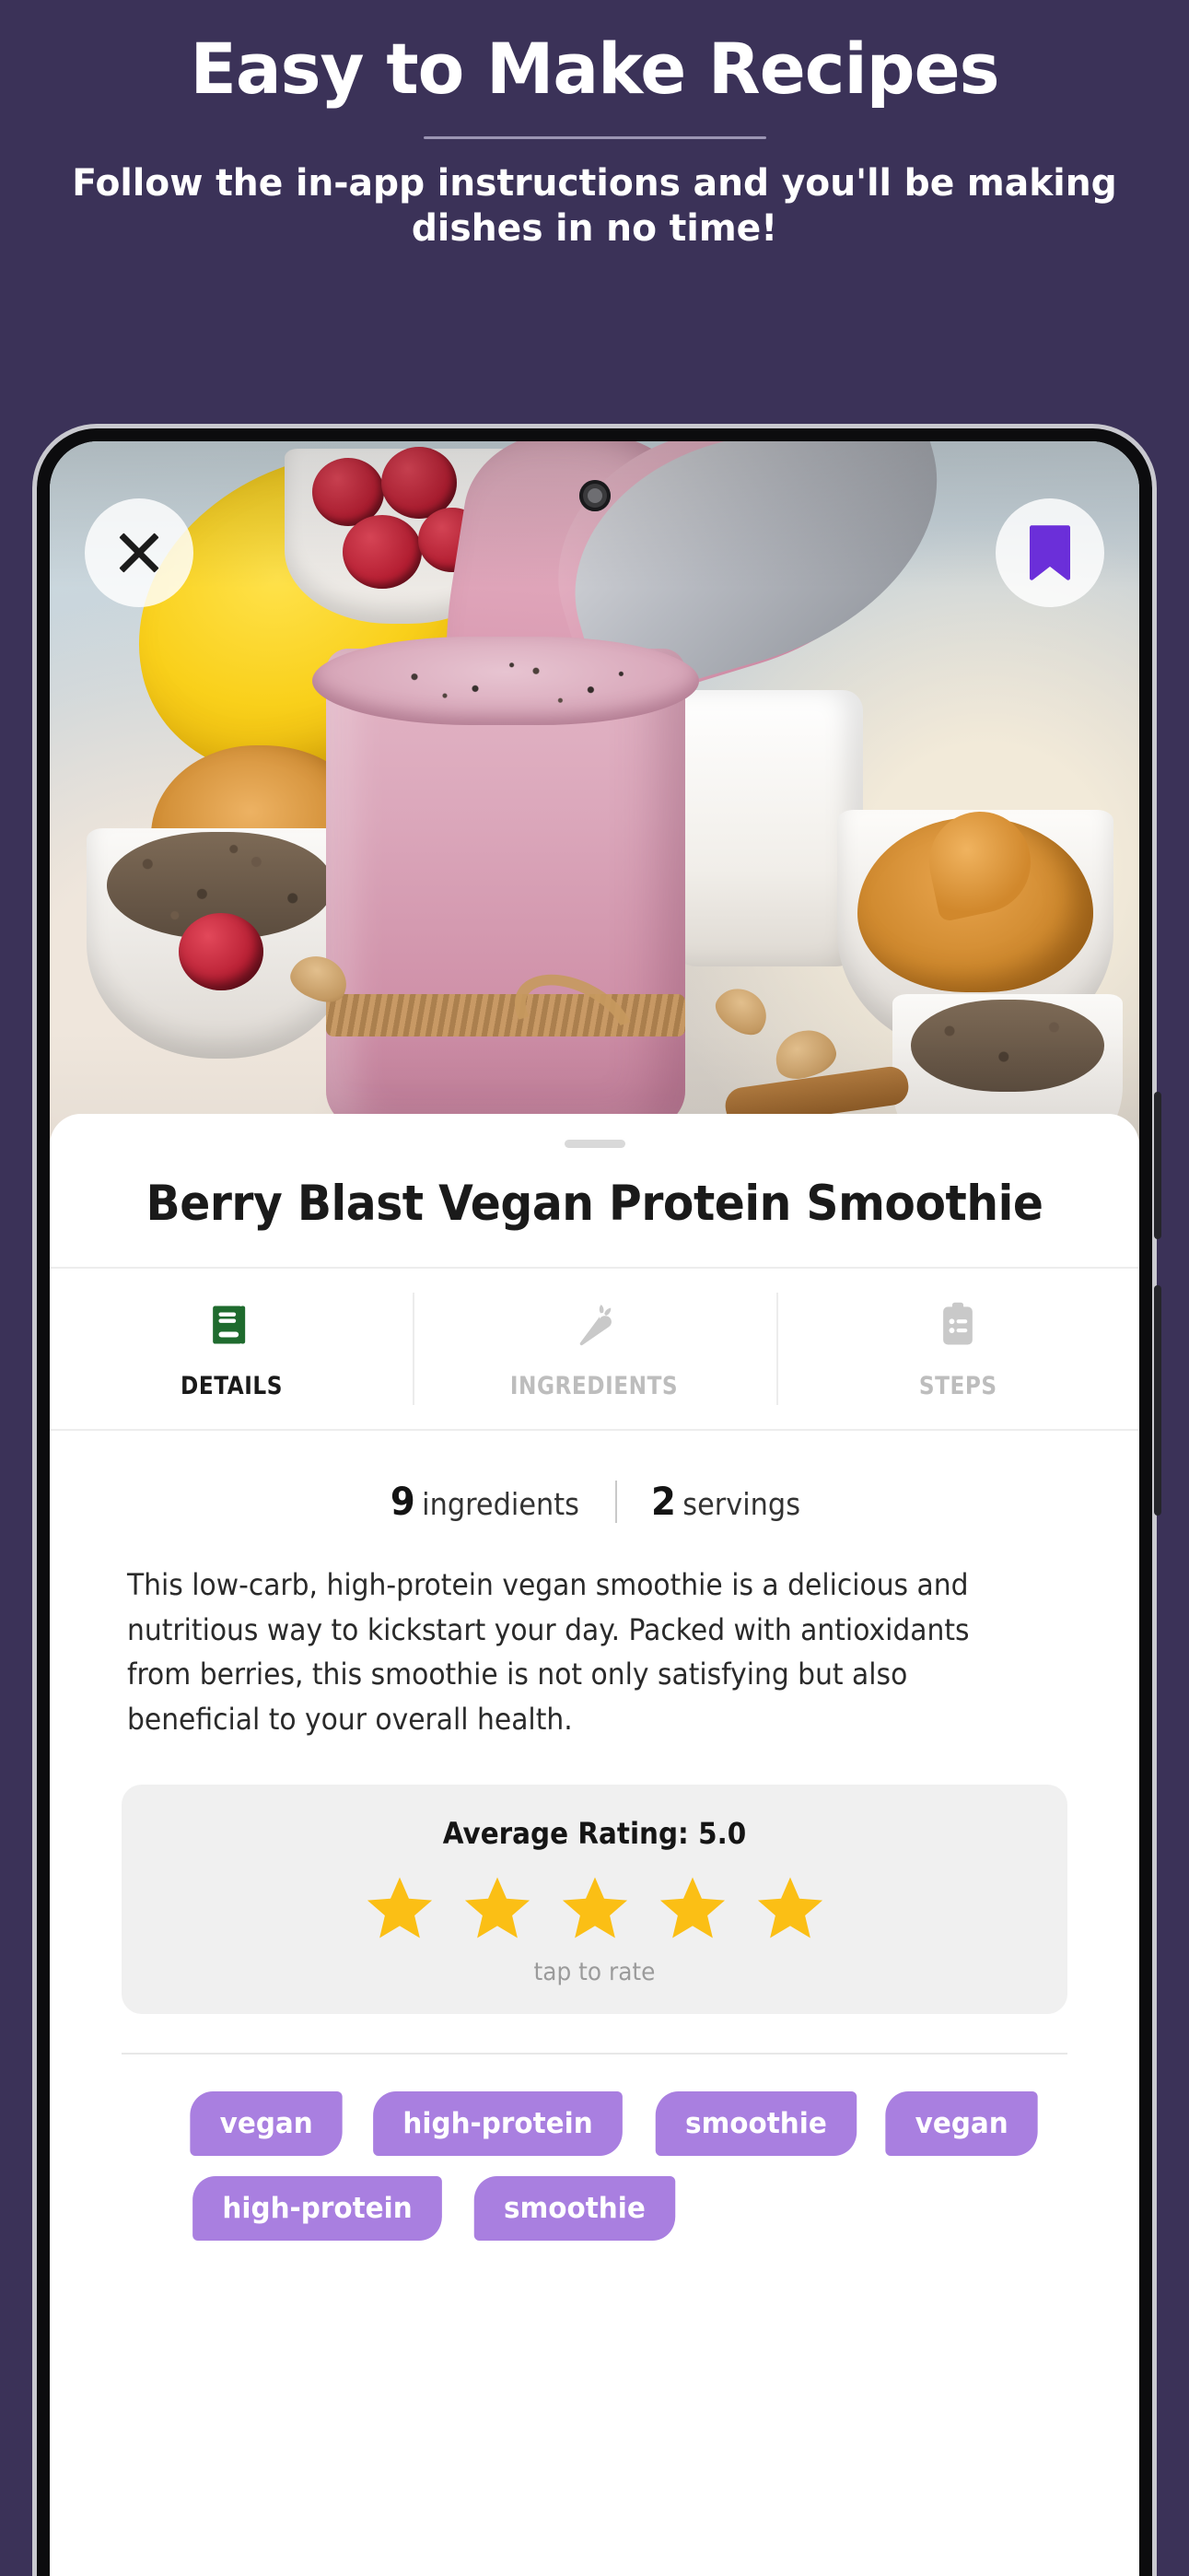 The width and height of the screenshot is (1189, 2576). I want to click on clipboard-icon, so click(957, 1323).